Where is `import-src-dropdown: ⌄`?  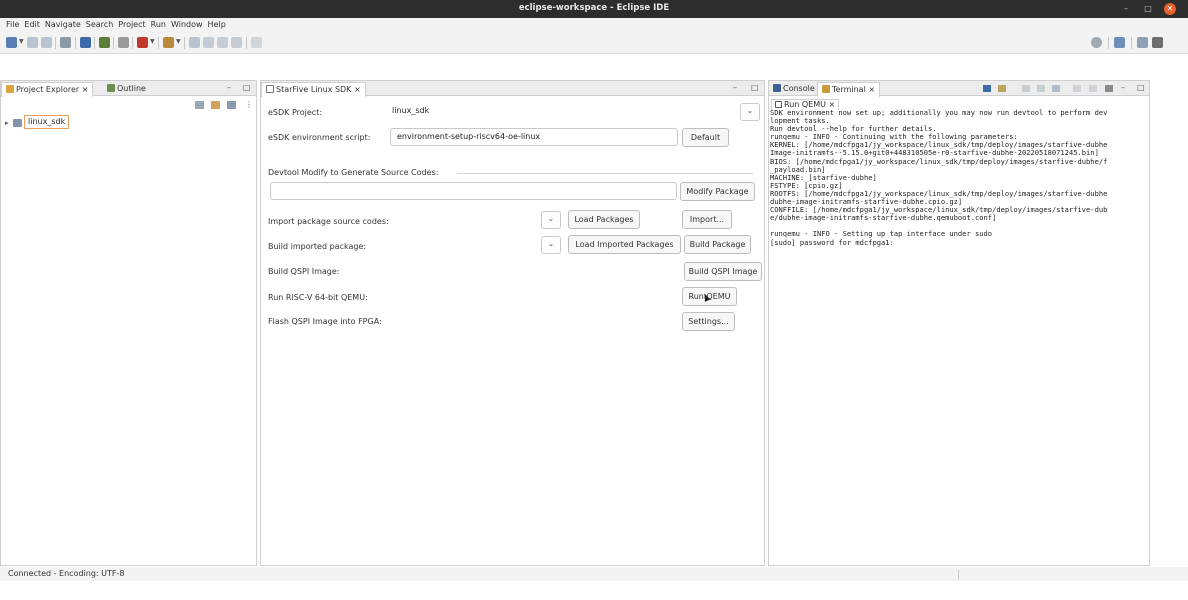 import-src-dropdown: ⌄ is located at coordinates (551, 220).